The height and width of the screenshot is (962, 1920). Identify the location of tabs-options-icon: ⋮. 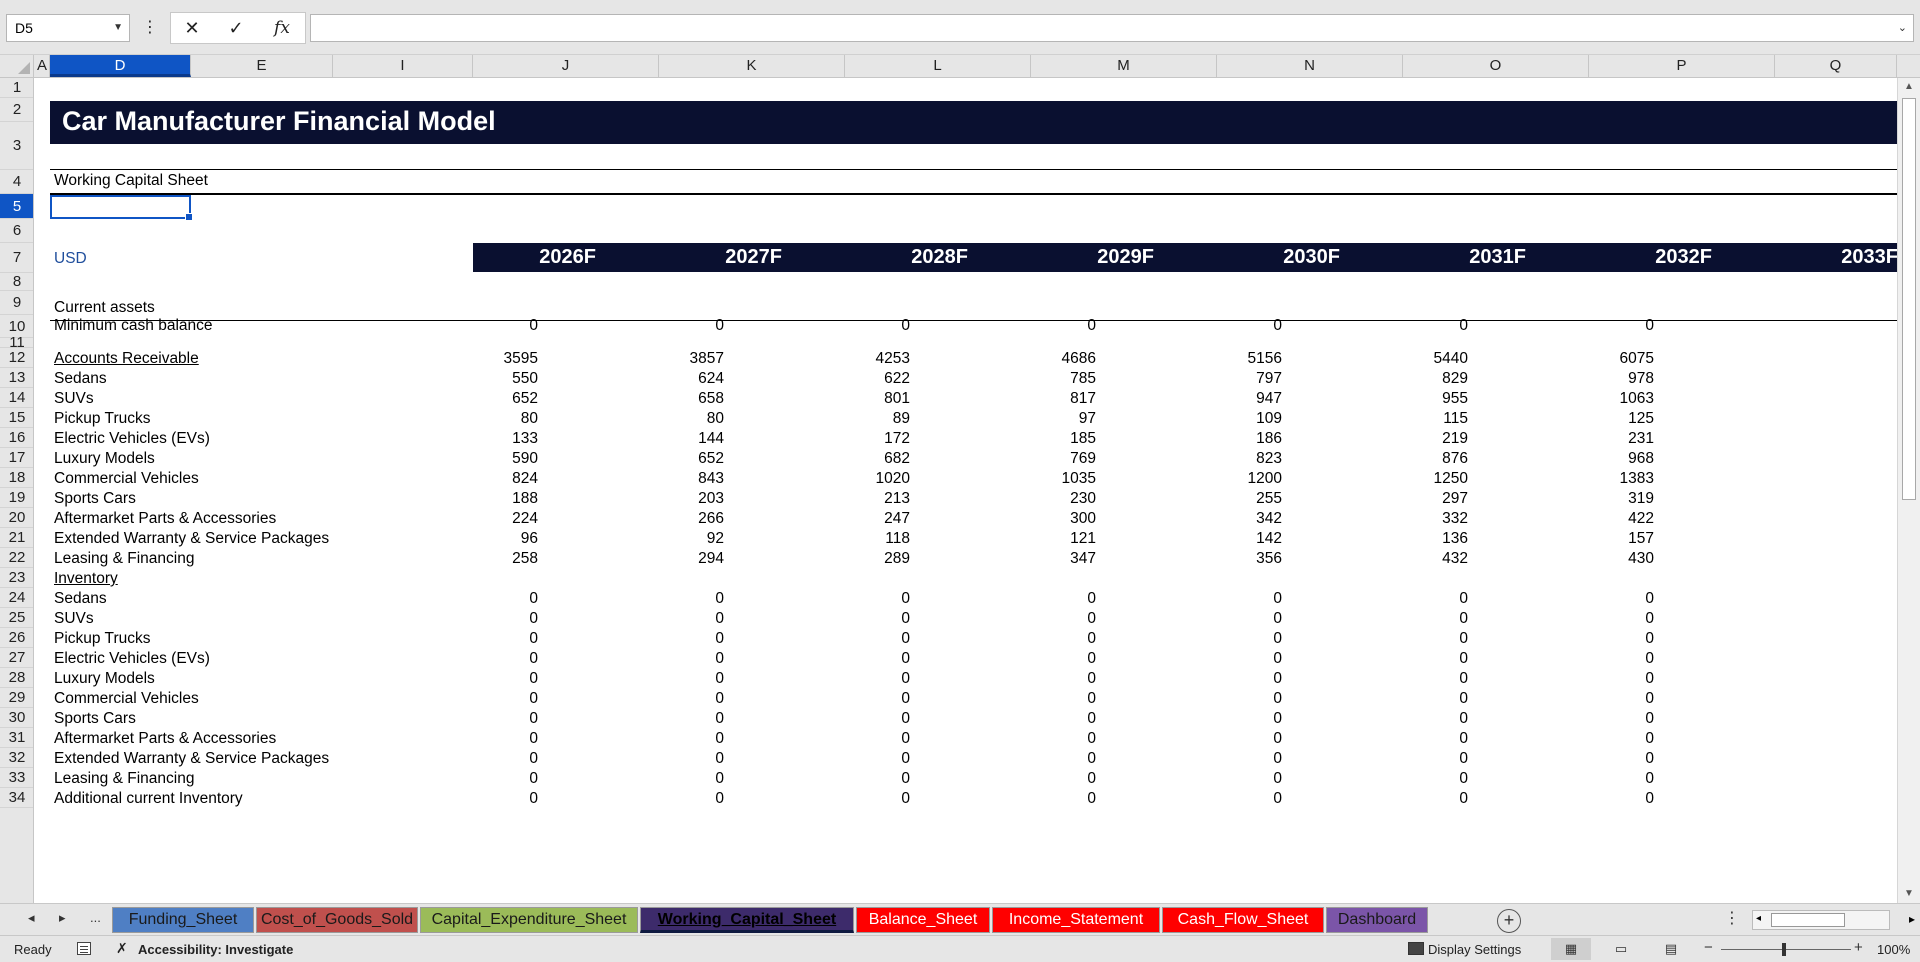
(1732, 918).